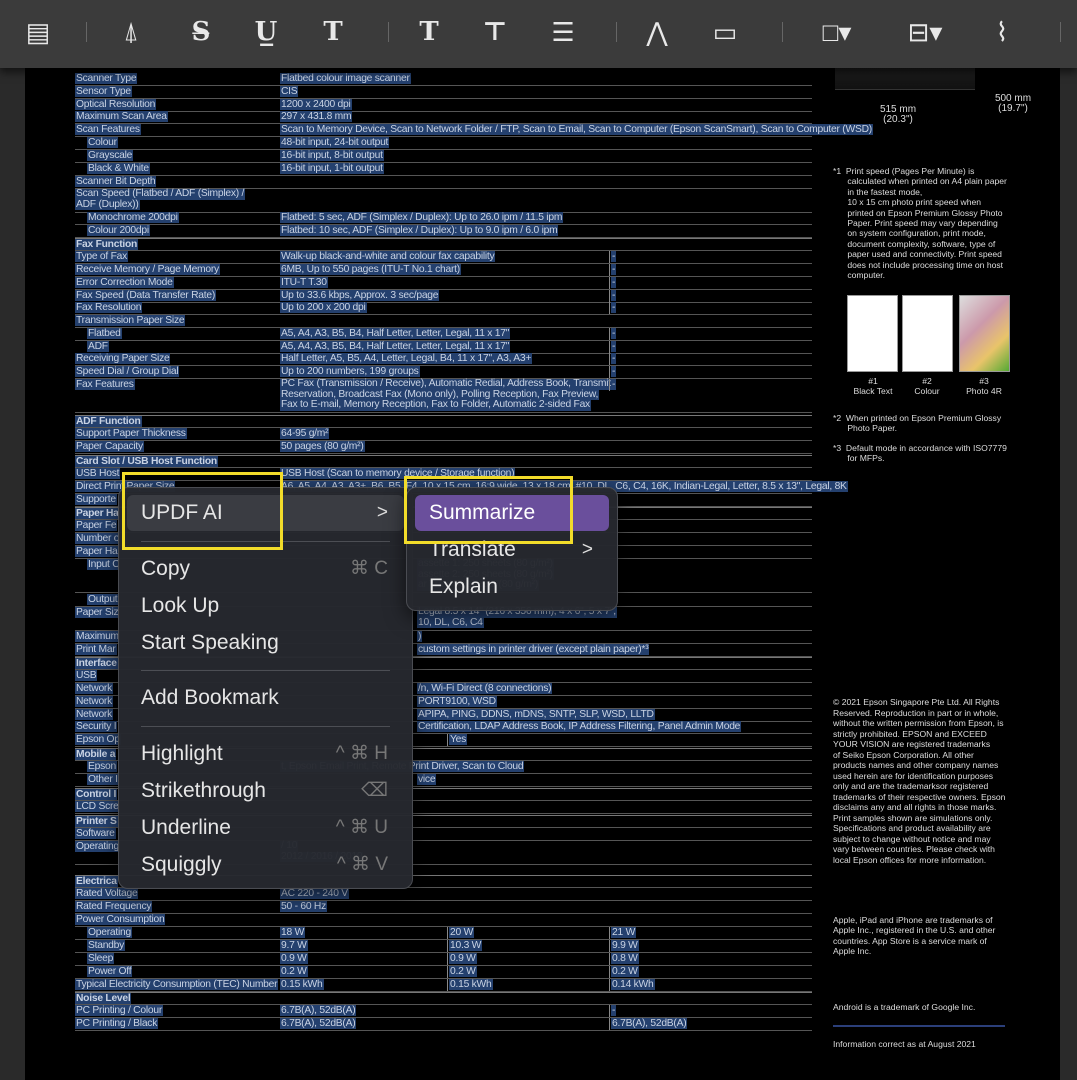 This screenshot has width=1077, height=1080. I want to click on row-value: 16-bit input, 1-bit output, so click(332, 168).